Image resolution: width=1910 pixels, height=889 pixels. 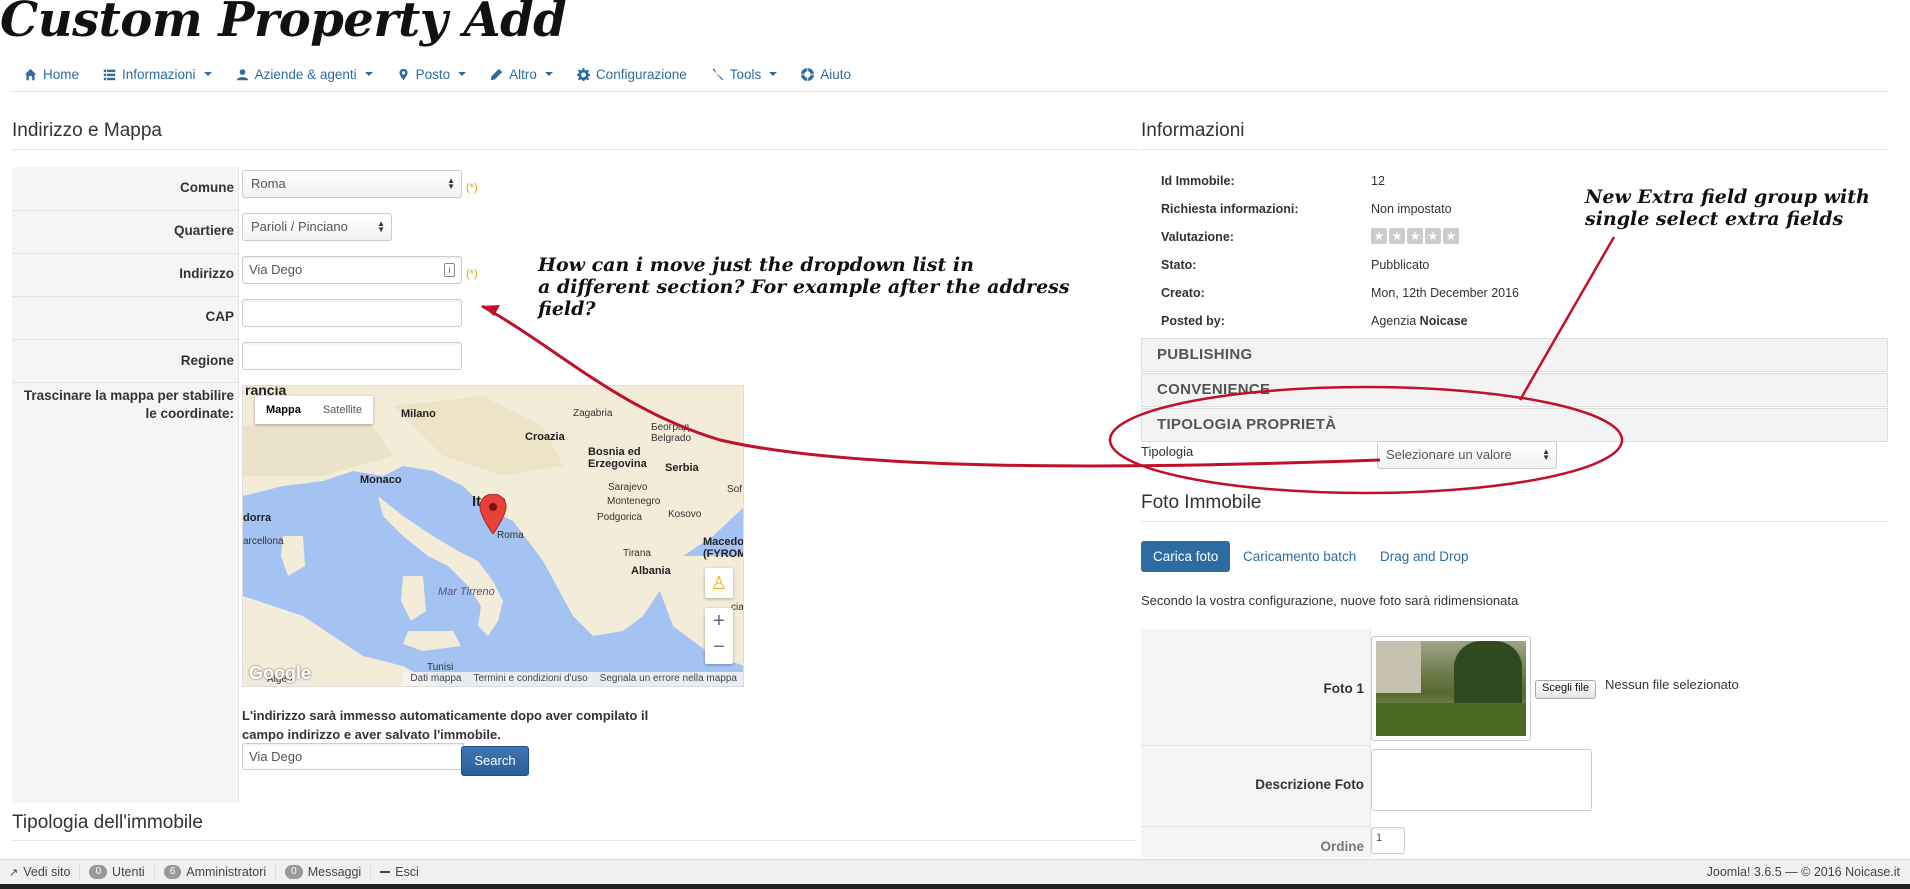 What do you see at coordinates (1481, 780) in the screenshot?
I see `descrizione-foto-textarea` at bounding box center [1481, 780].